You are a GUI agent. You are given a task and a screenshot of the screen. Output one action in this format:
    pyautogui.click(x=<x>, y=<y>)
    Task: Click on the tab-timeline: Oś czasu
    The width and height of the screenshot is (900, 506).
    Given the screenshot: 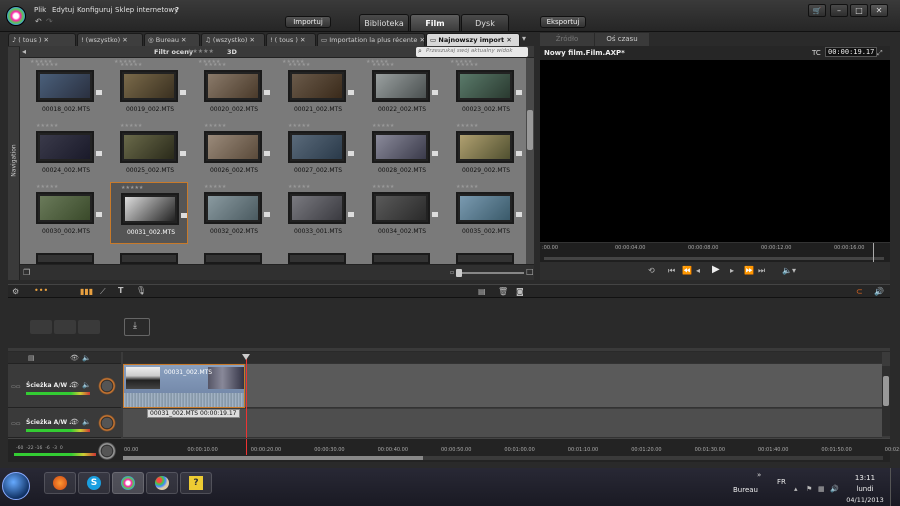 What is the action you would take?
    pyautogui.click(x=622, y=39)
    